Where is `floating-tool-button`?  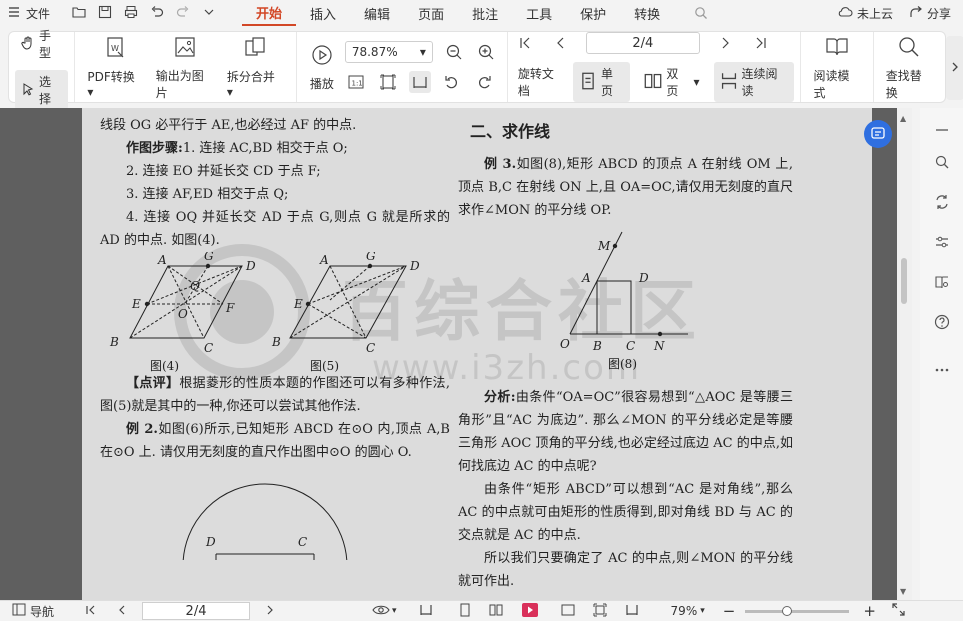
floating-tool-button is located at coordinates (878, 134).